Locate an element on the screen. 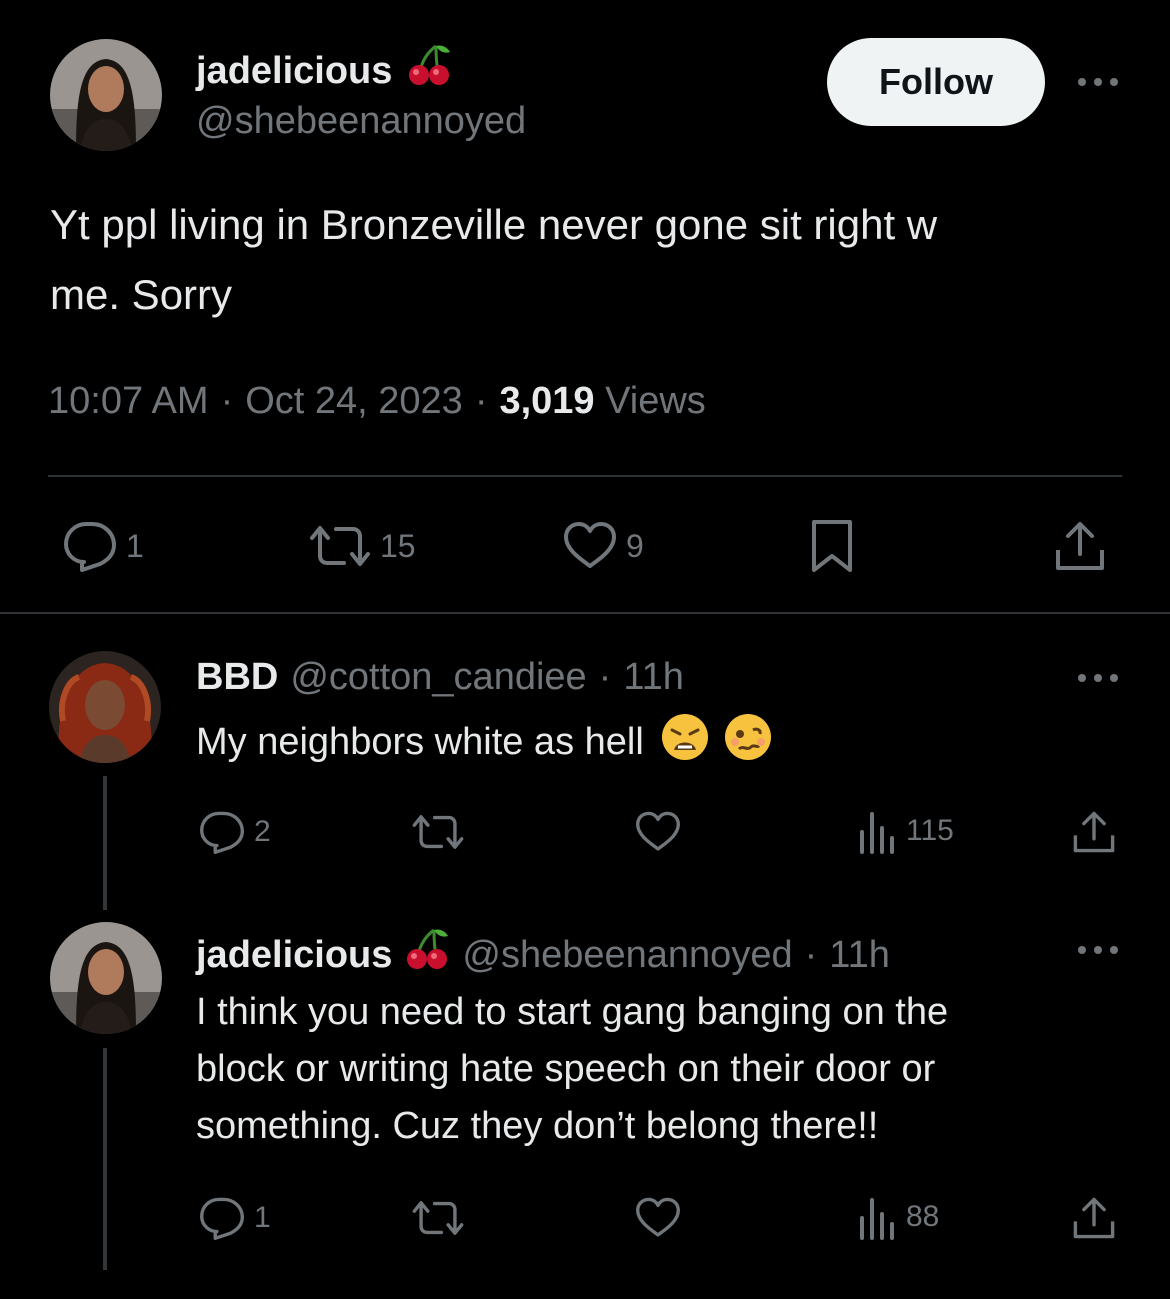 The width and height of the screenshot is (1170, 1299). author-display-name: jadelicious is located at coordinates (324, 70).